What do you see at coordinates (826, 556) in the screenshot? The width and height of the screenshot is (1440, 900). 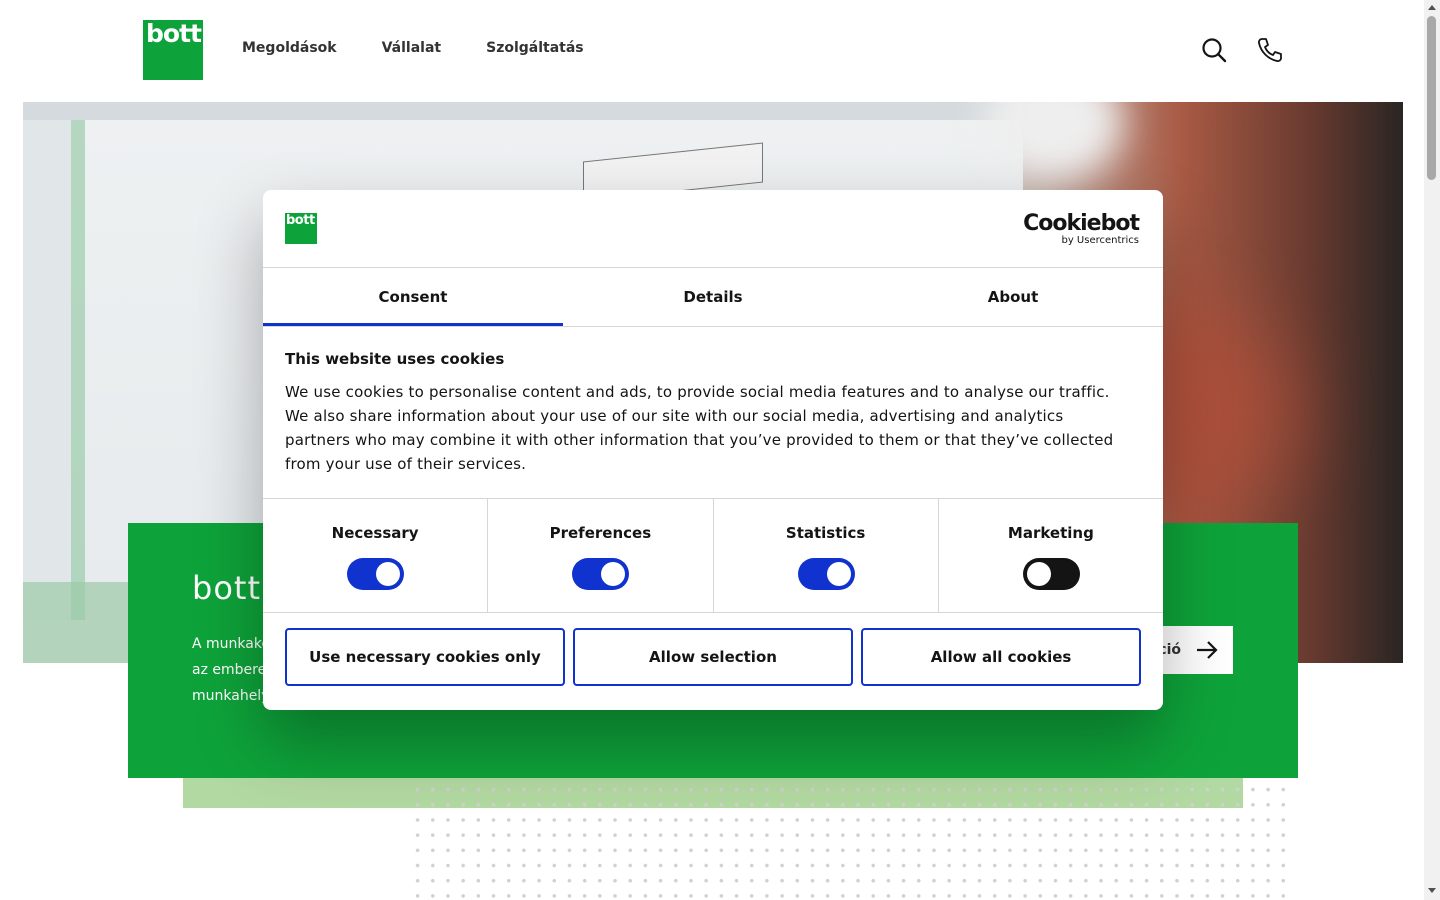 I see `category-statistics: Statistics` at bounding box center [826, 556].